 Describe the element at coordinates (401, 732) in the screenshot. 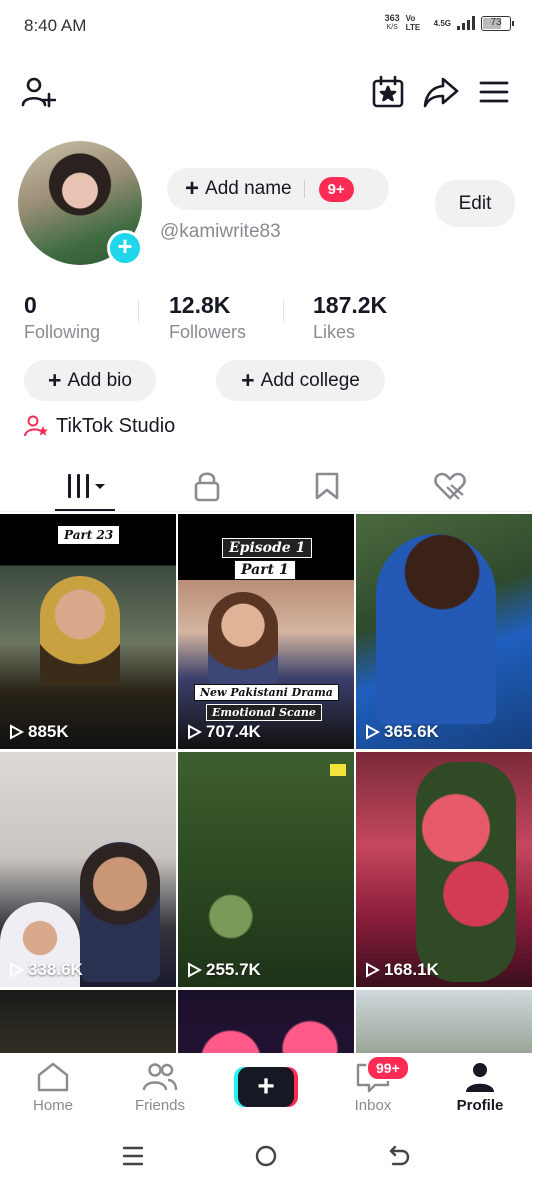

I see `view-count: 365.6K` at that location.